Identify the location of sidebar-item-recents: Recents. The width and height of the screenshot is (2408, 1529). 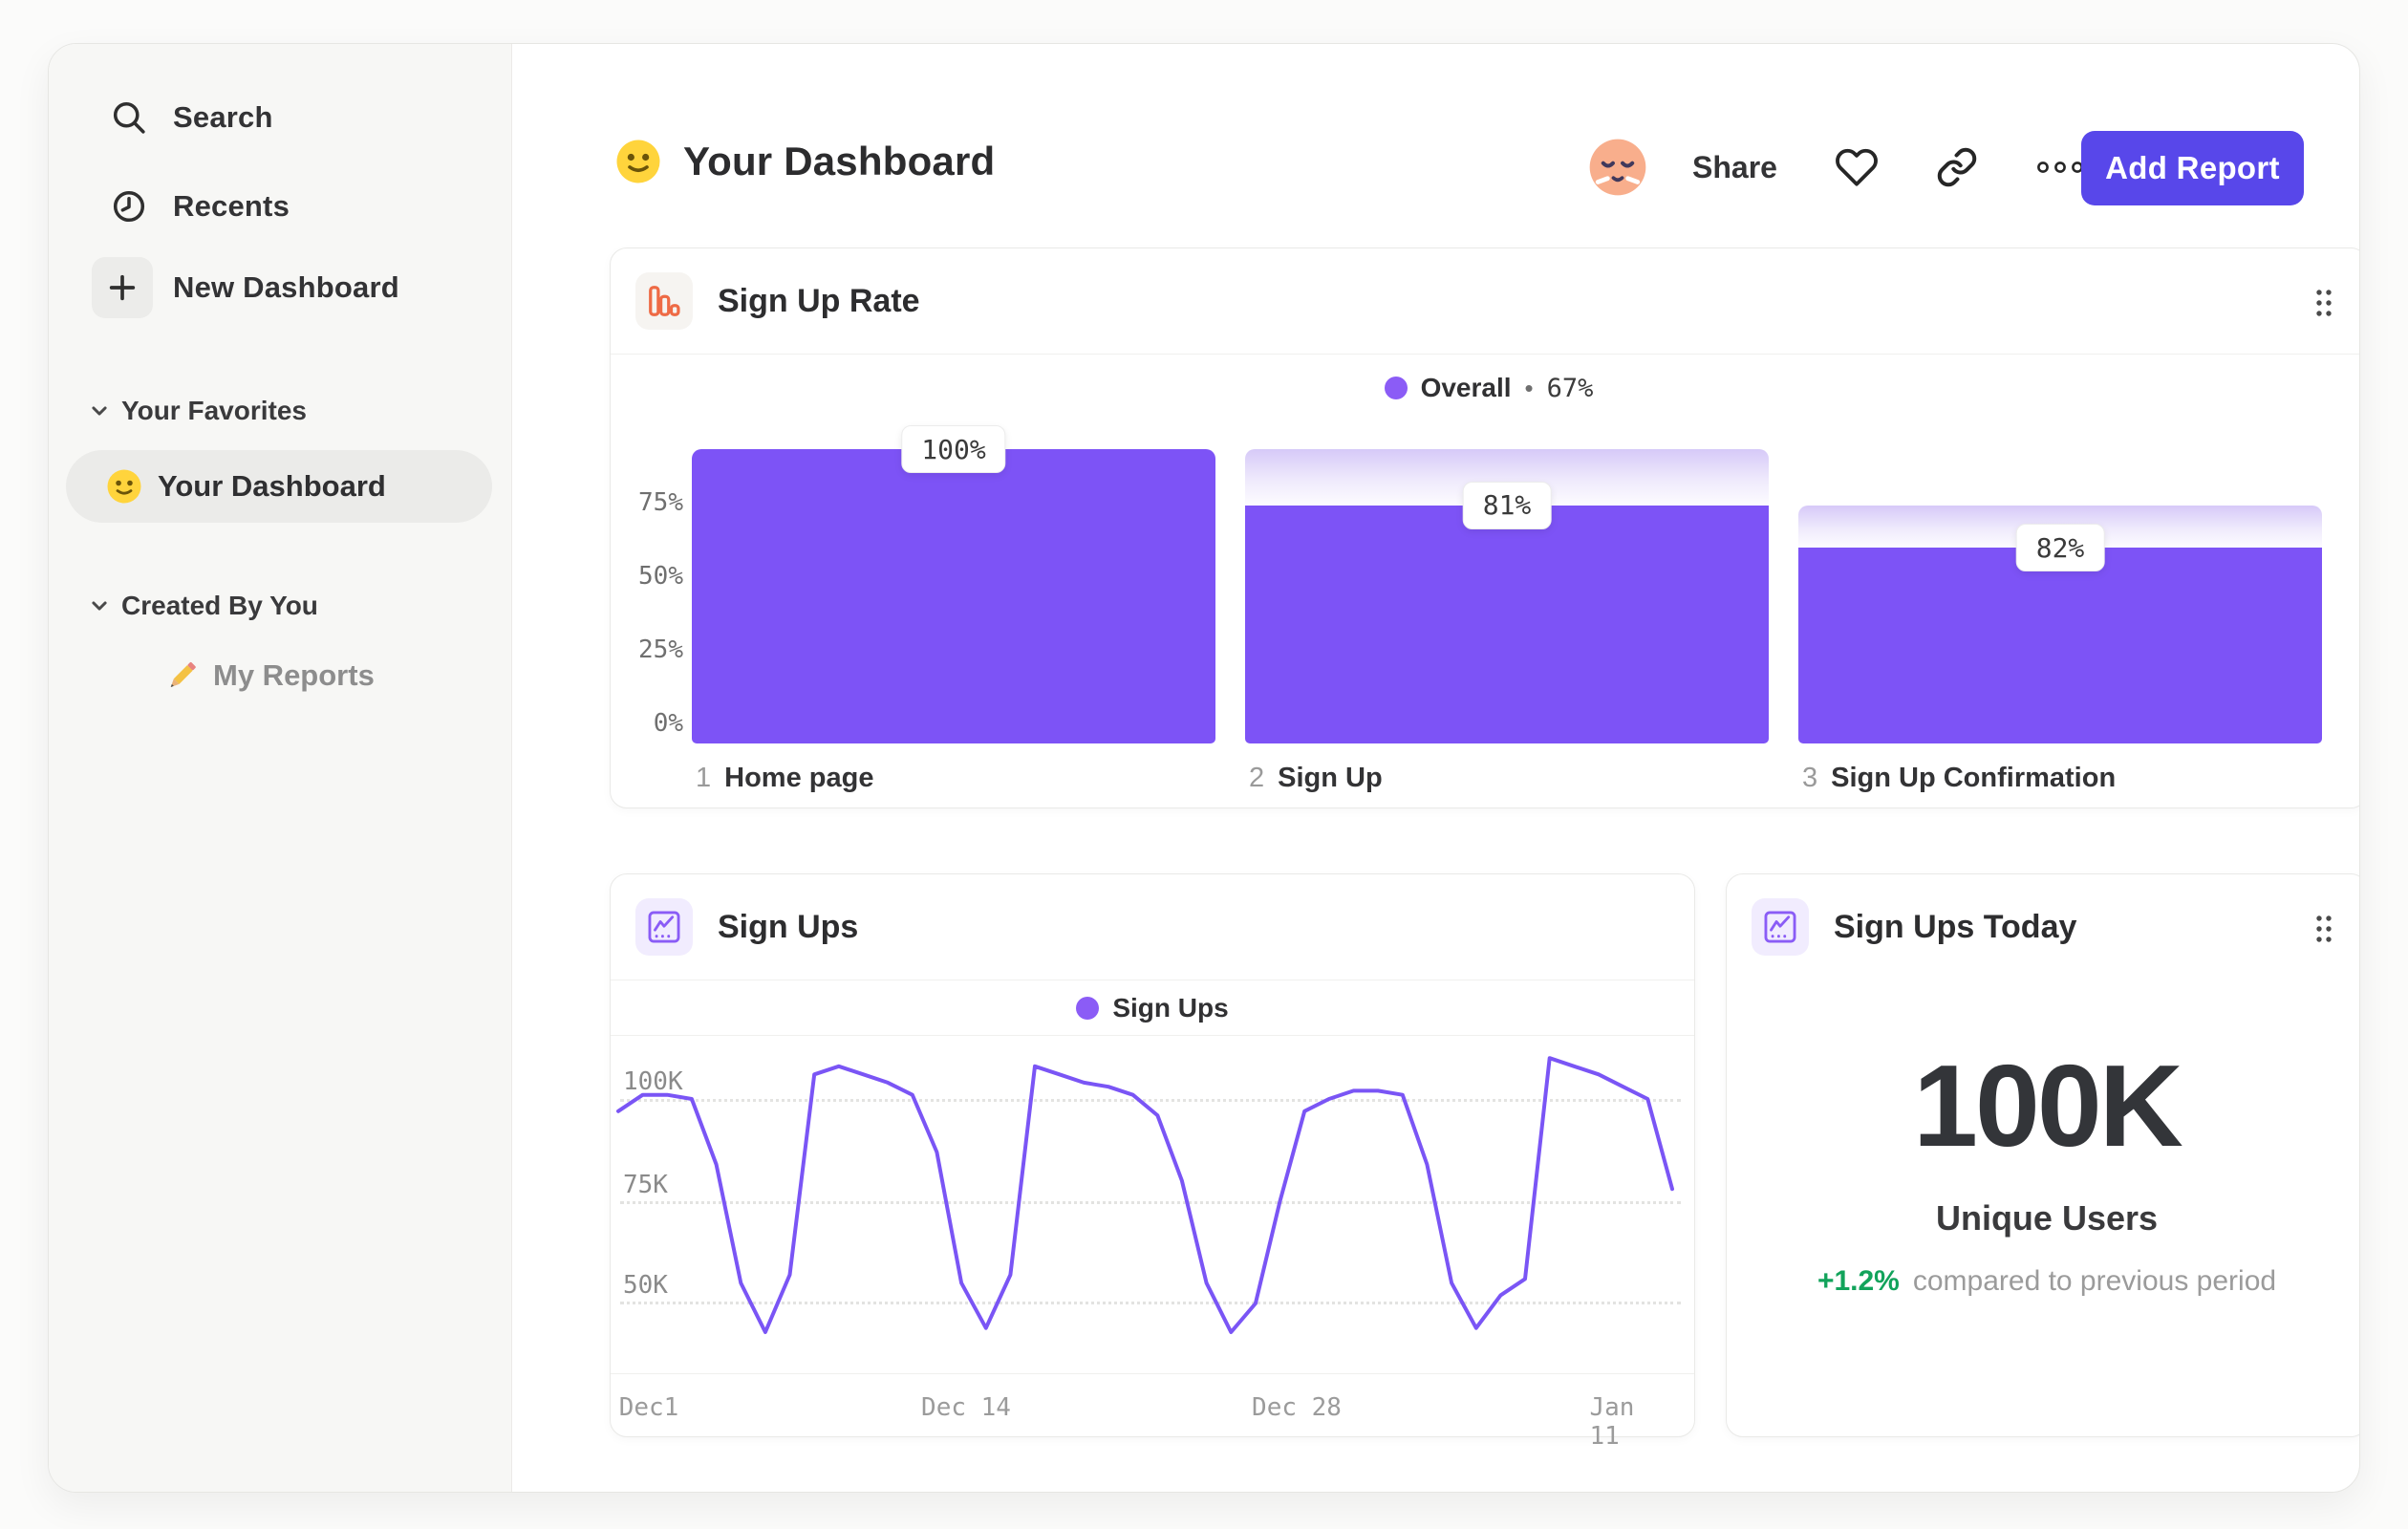
(280, 206).